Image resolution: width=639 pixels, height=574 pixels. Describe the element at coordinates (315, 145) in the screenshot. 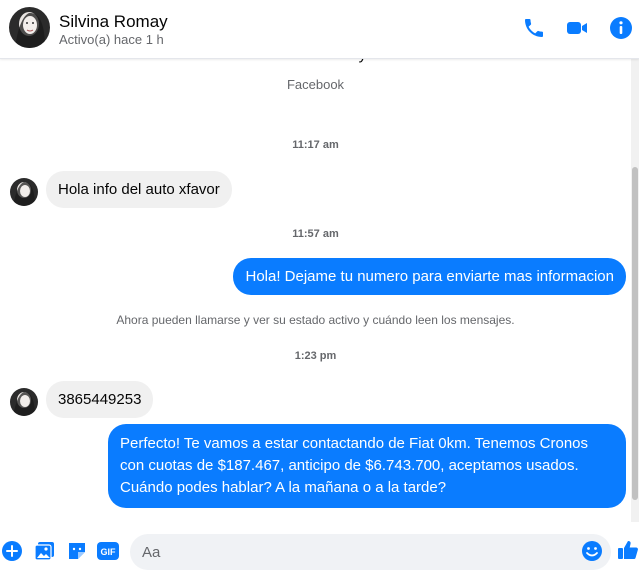

I see `timestamp: 11:17 am` at that location.